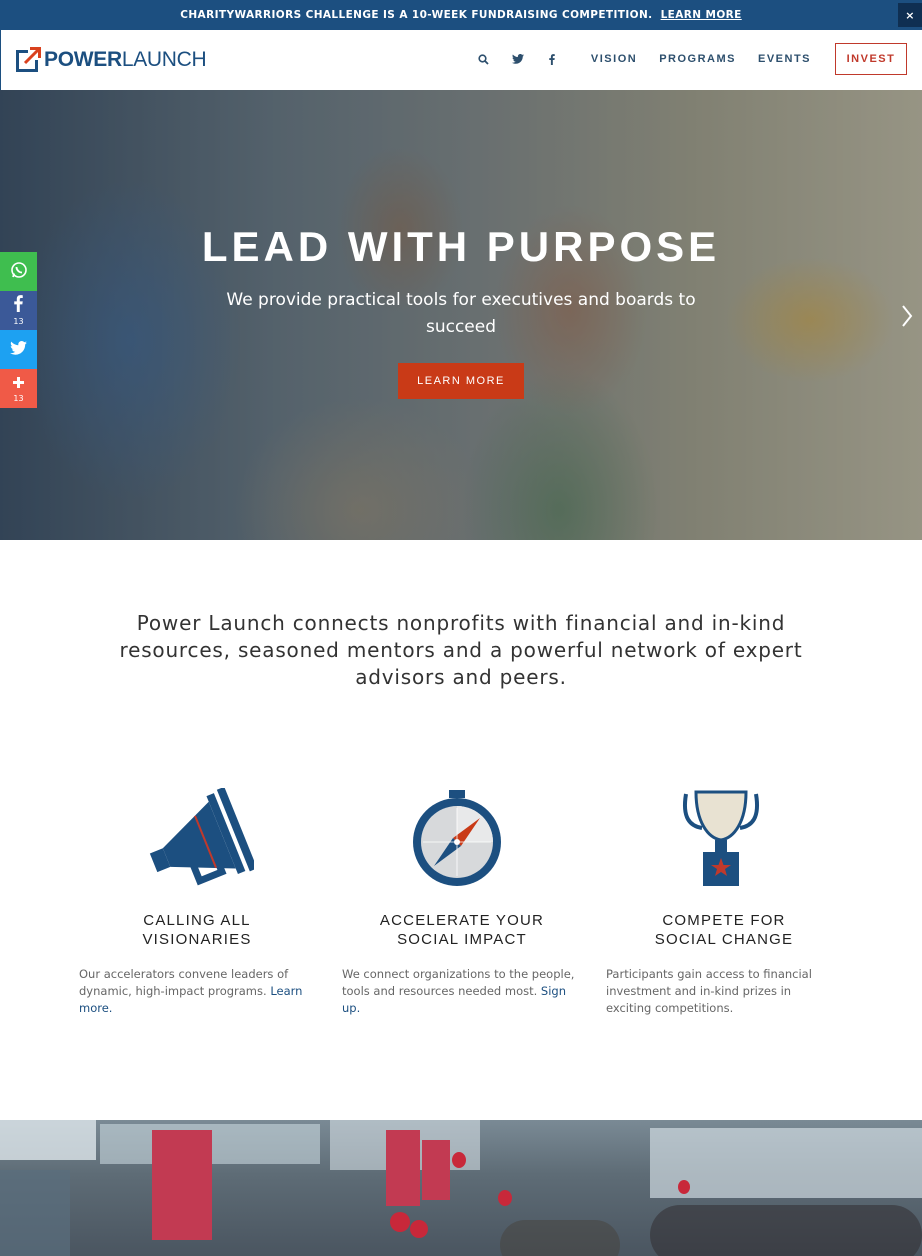  I want to click on trophy-icon, so click(721, 838).